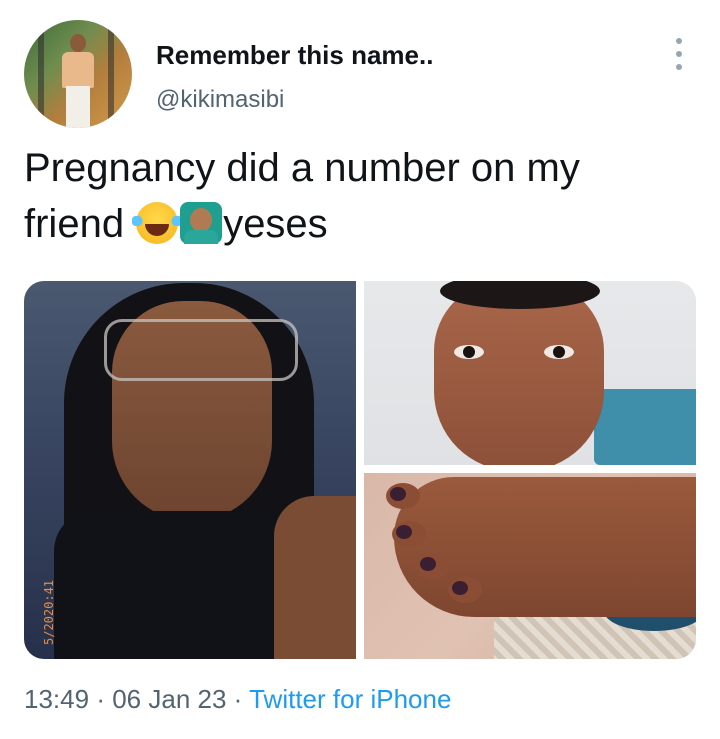  I want to click on photo-foot, so click(545, 547).